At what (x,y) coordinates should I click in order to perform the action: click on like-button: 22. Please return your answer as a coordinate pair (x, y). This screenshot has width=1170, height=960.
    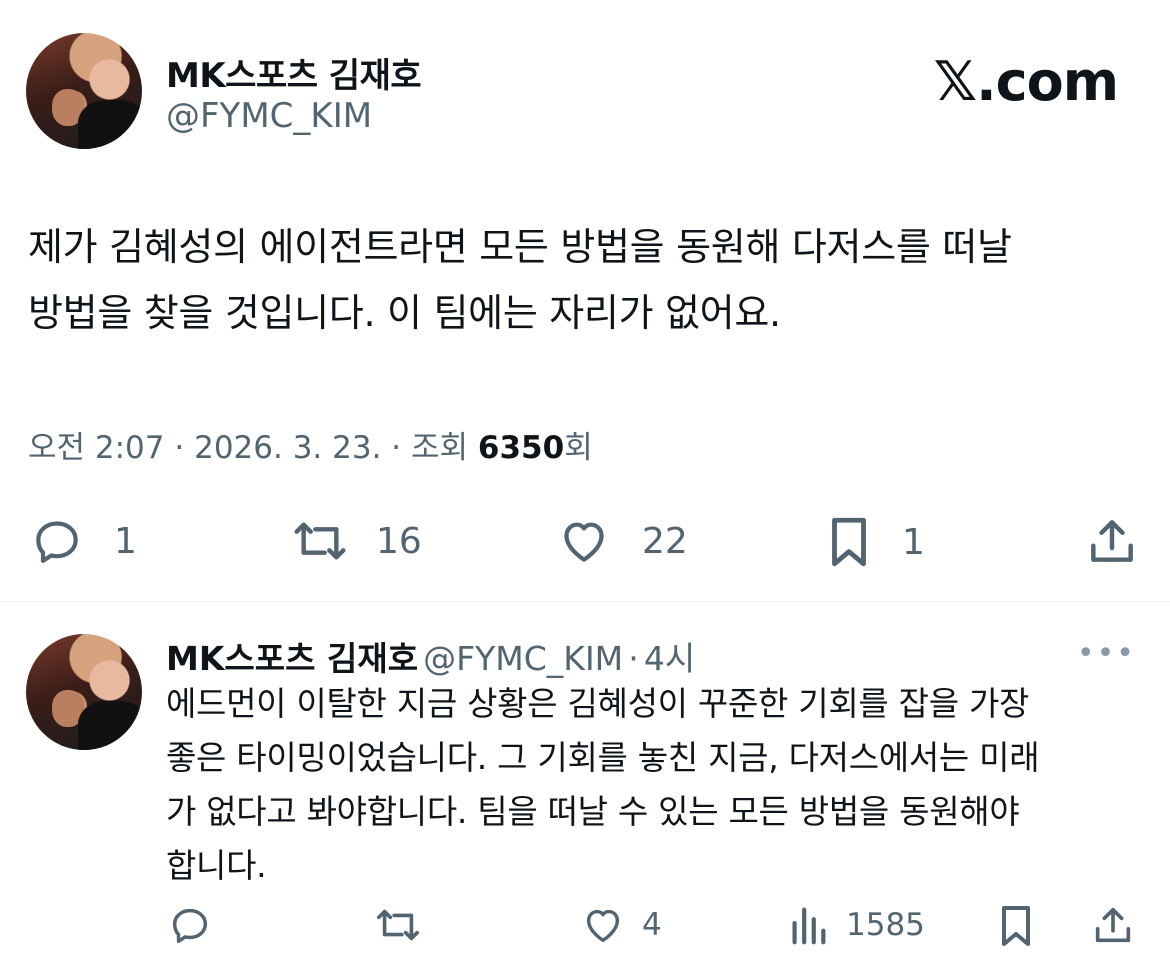
    Looking at the image, I should click on (621, 541).